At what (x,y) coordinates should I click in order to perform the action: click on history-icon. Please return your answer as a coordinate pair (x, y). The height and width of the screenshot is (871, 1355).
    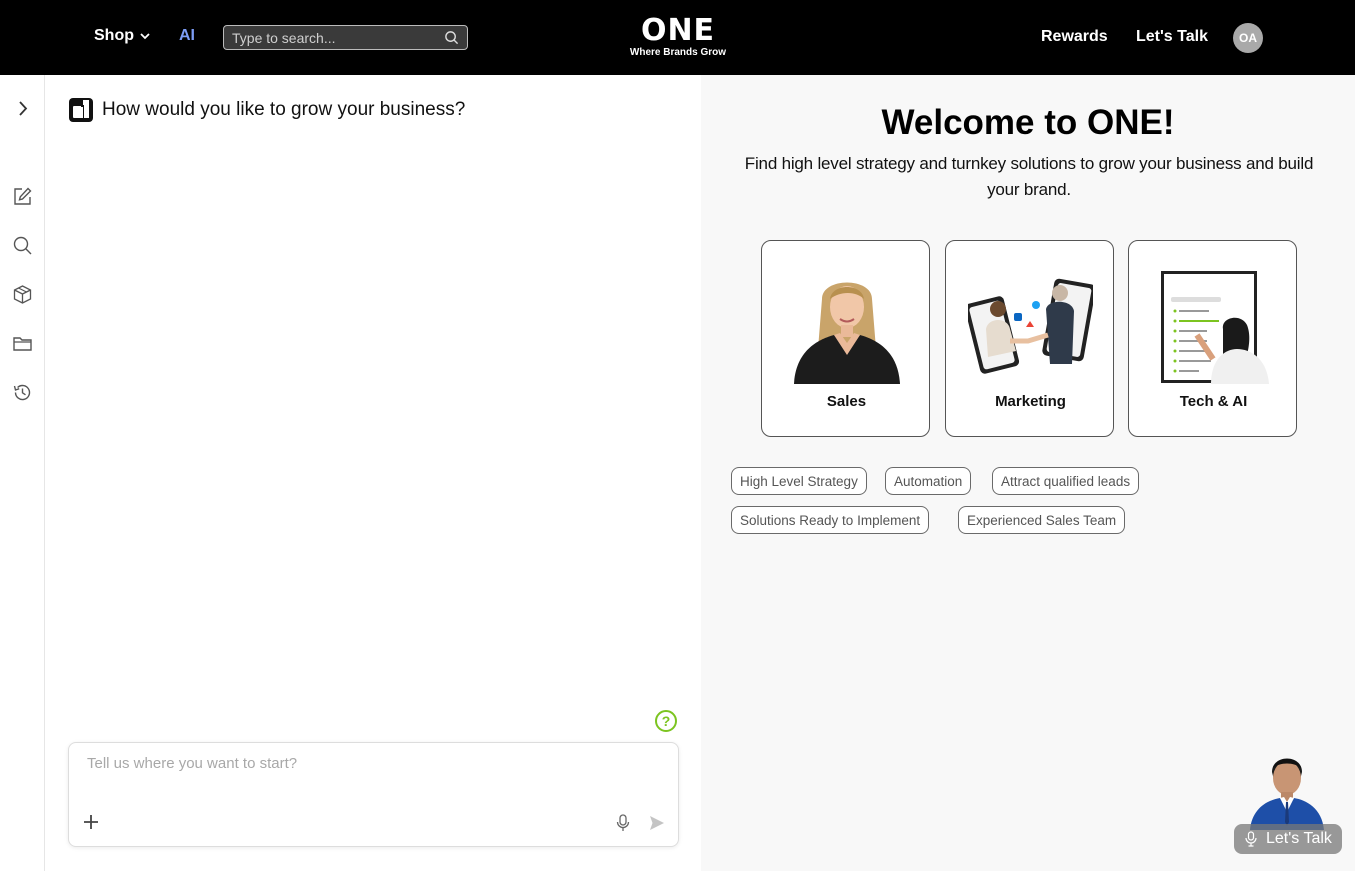
    Looking at the image, I should click on (22, 392).